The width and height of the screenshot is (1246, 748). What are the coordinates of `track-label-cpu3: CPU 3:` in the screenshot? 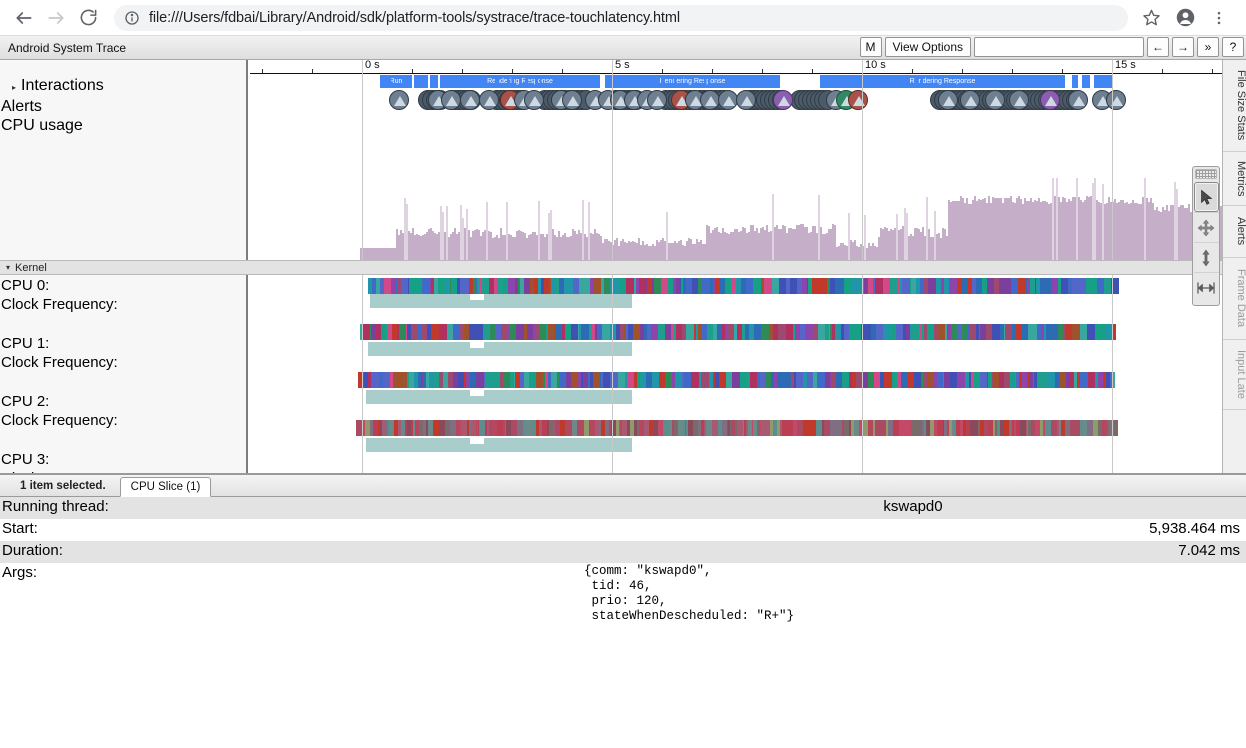 It's located at (123, 459).